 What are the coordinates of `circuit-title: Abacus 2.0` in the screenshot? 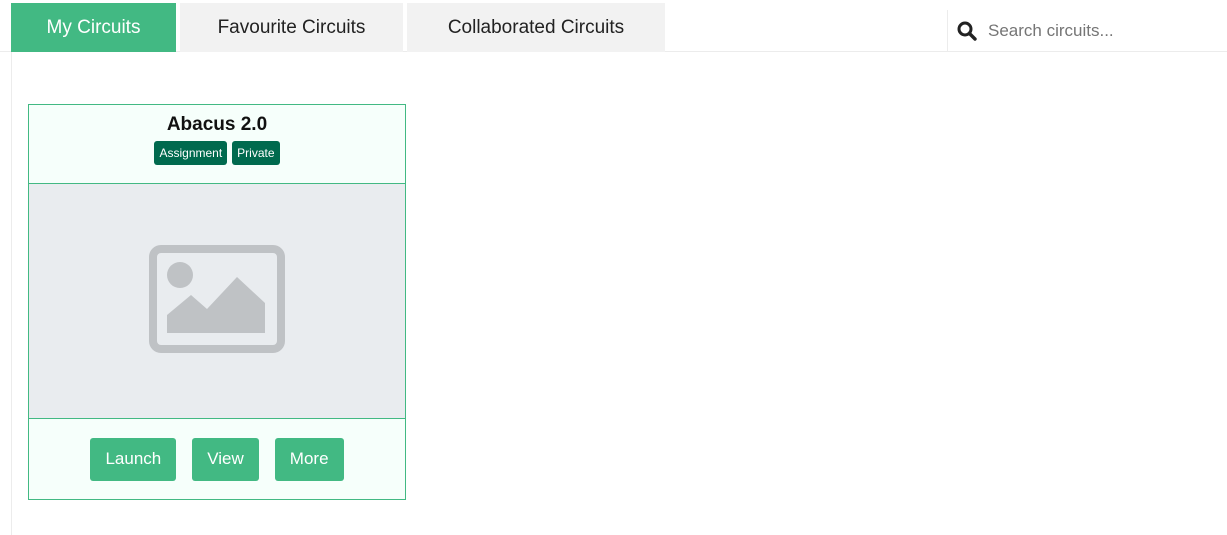 It's located at (217, 124).